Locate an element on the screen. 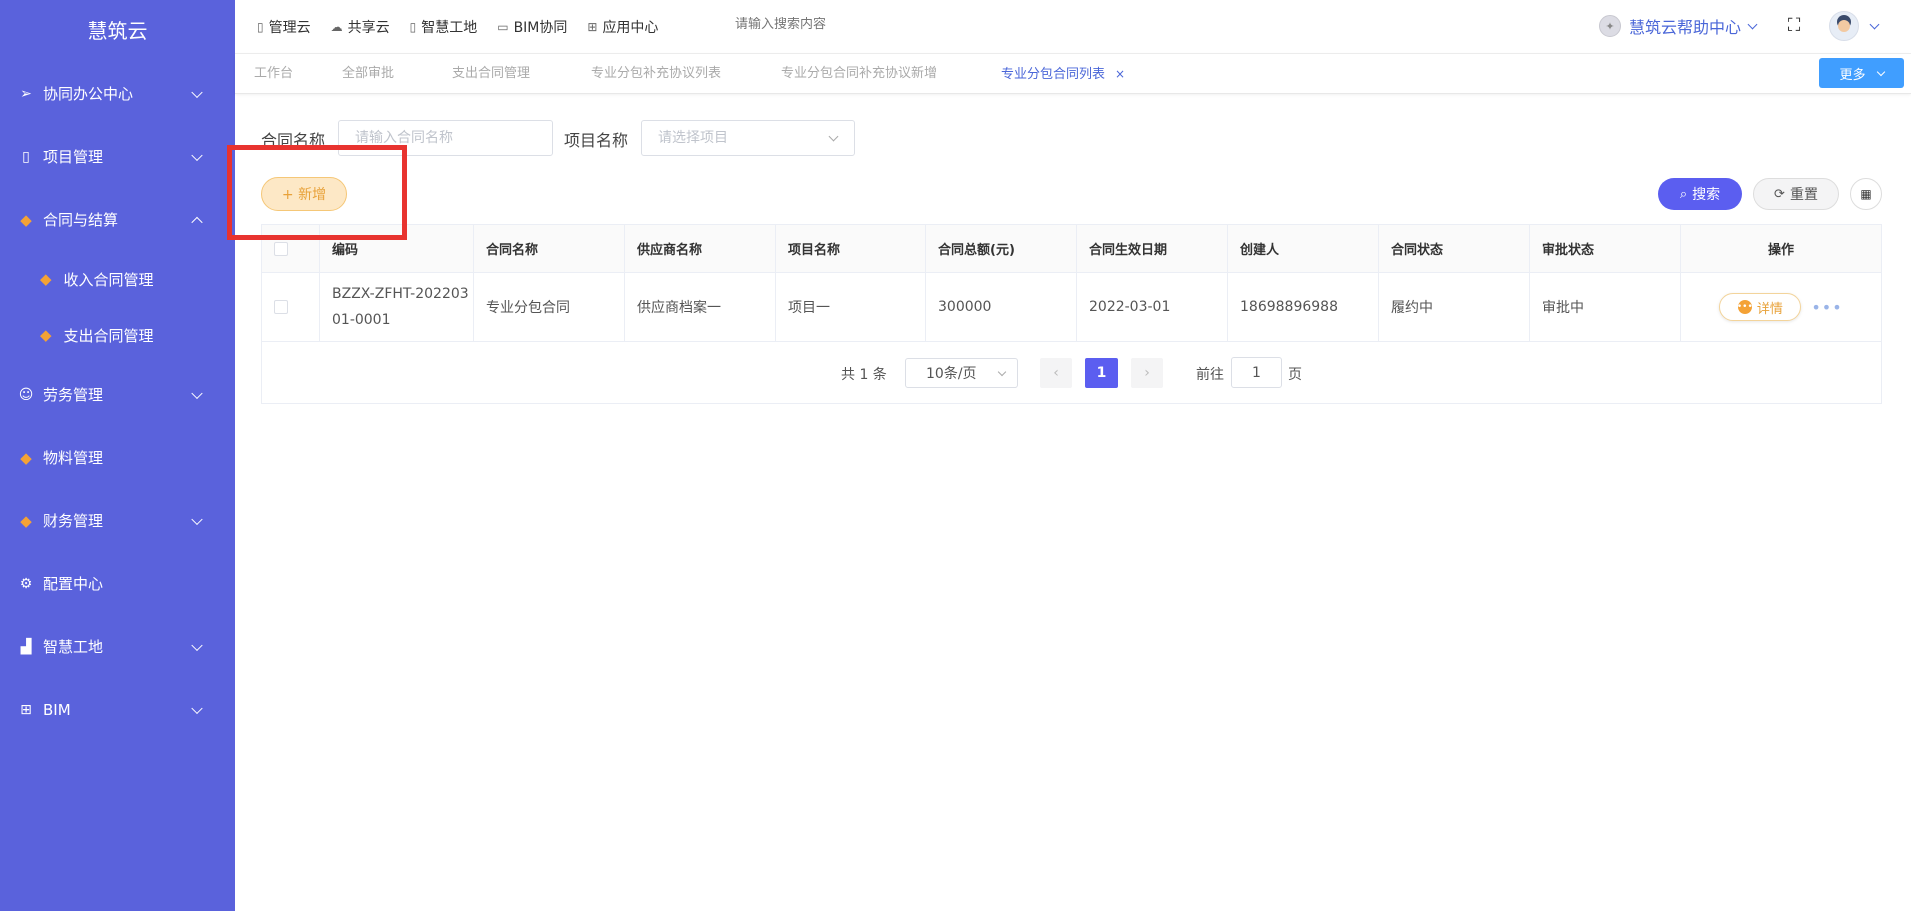 This screenshot has height=911, width=1911. global-search-input is located at coordinates (825, 24).